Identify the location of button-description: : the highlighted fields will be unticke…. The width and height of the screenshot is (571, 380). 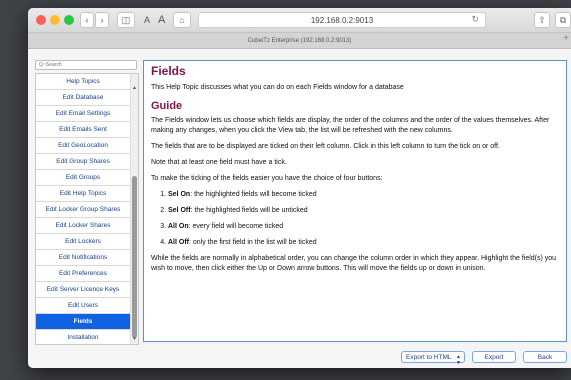
(249, 210).